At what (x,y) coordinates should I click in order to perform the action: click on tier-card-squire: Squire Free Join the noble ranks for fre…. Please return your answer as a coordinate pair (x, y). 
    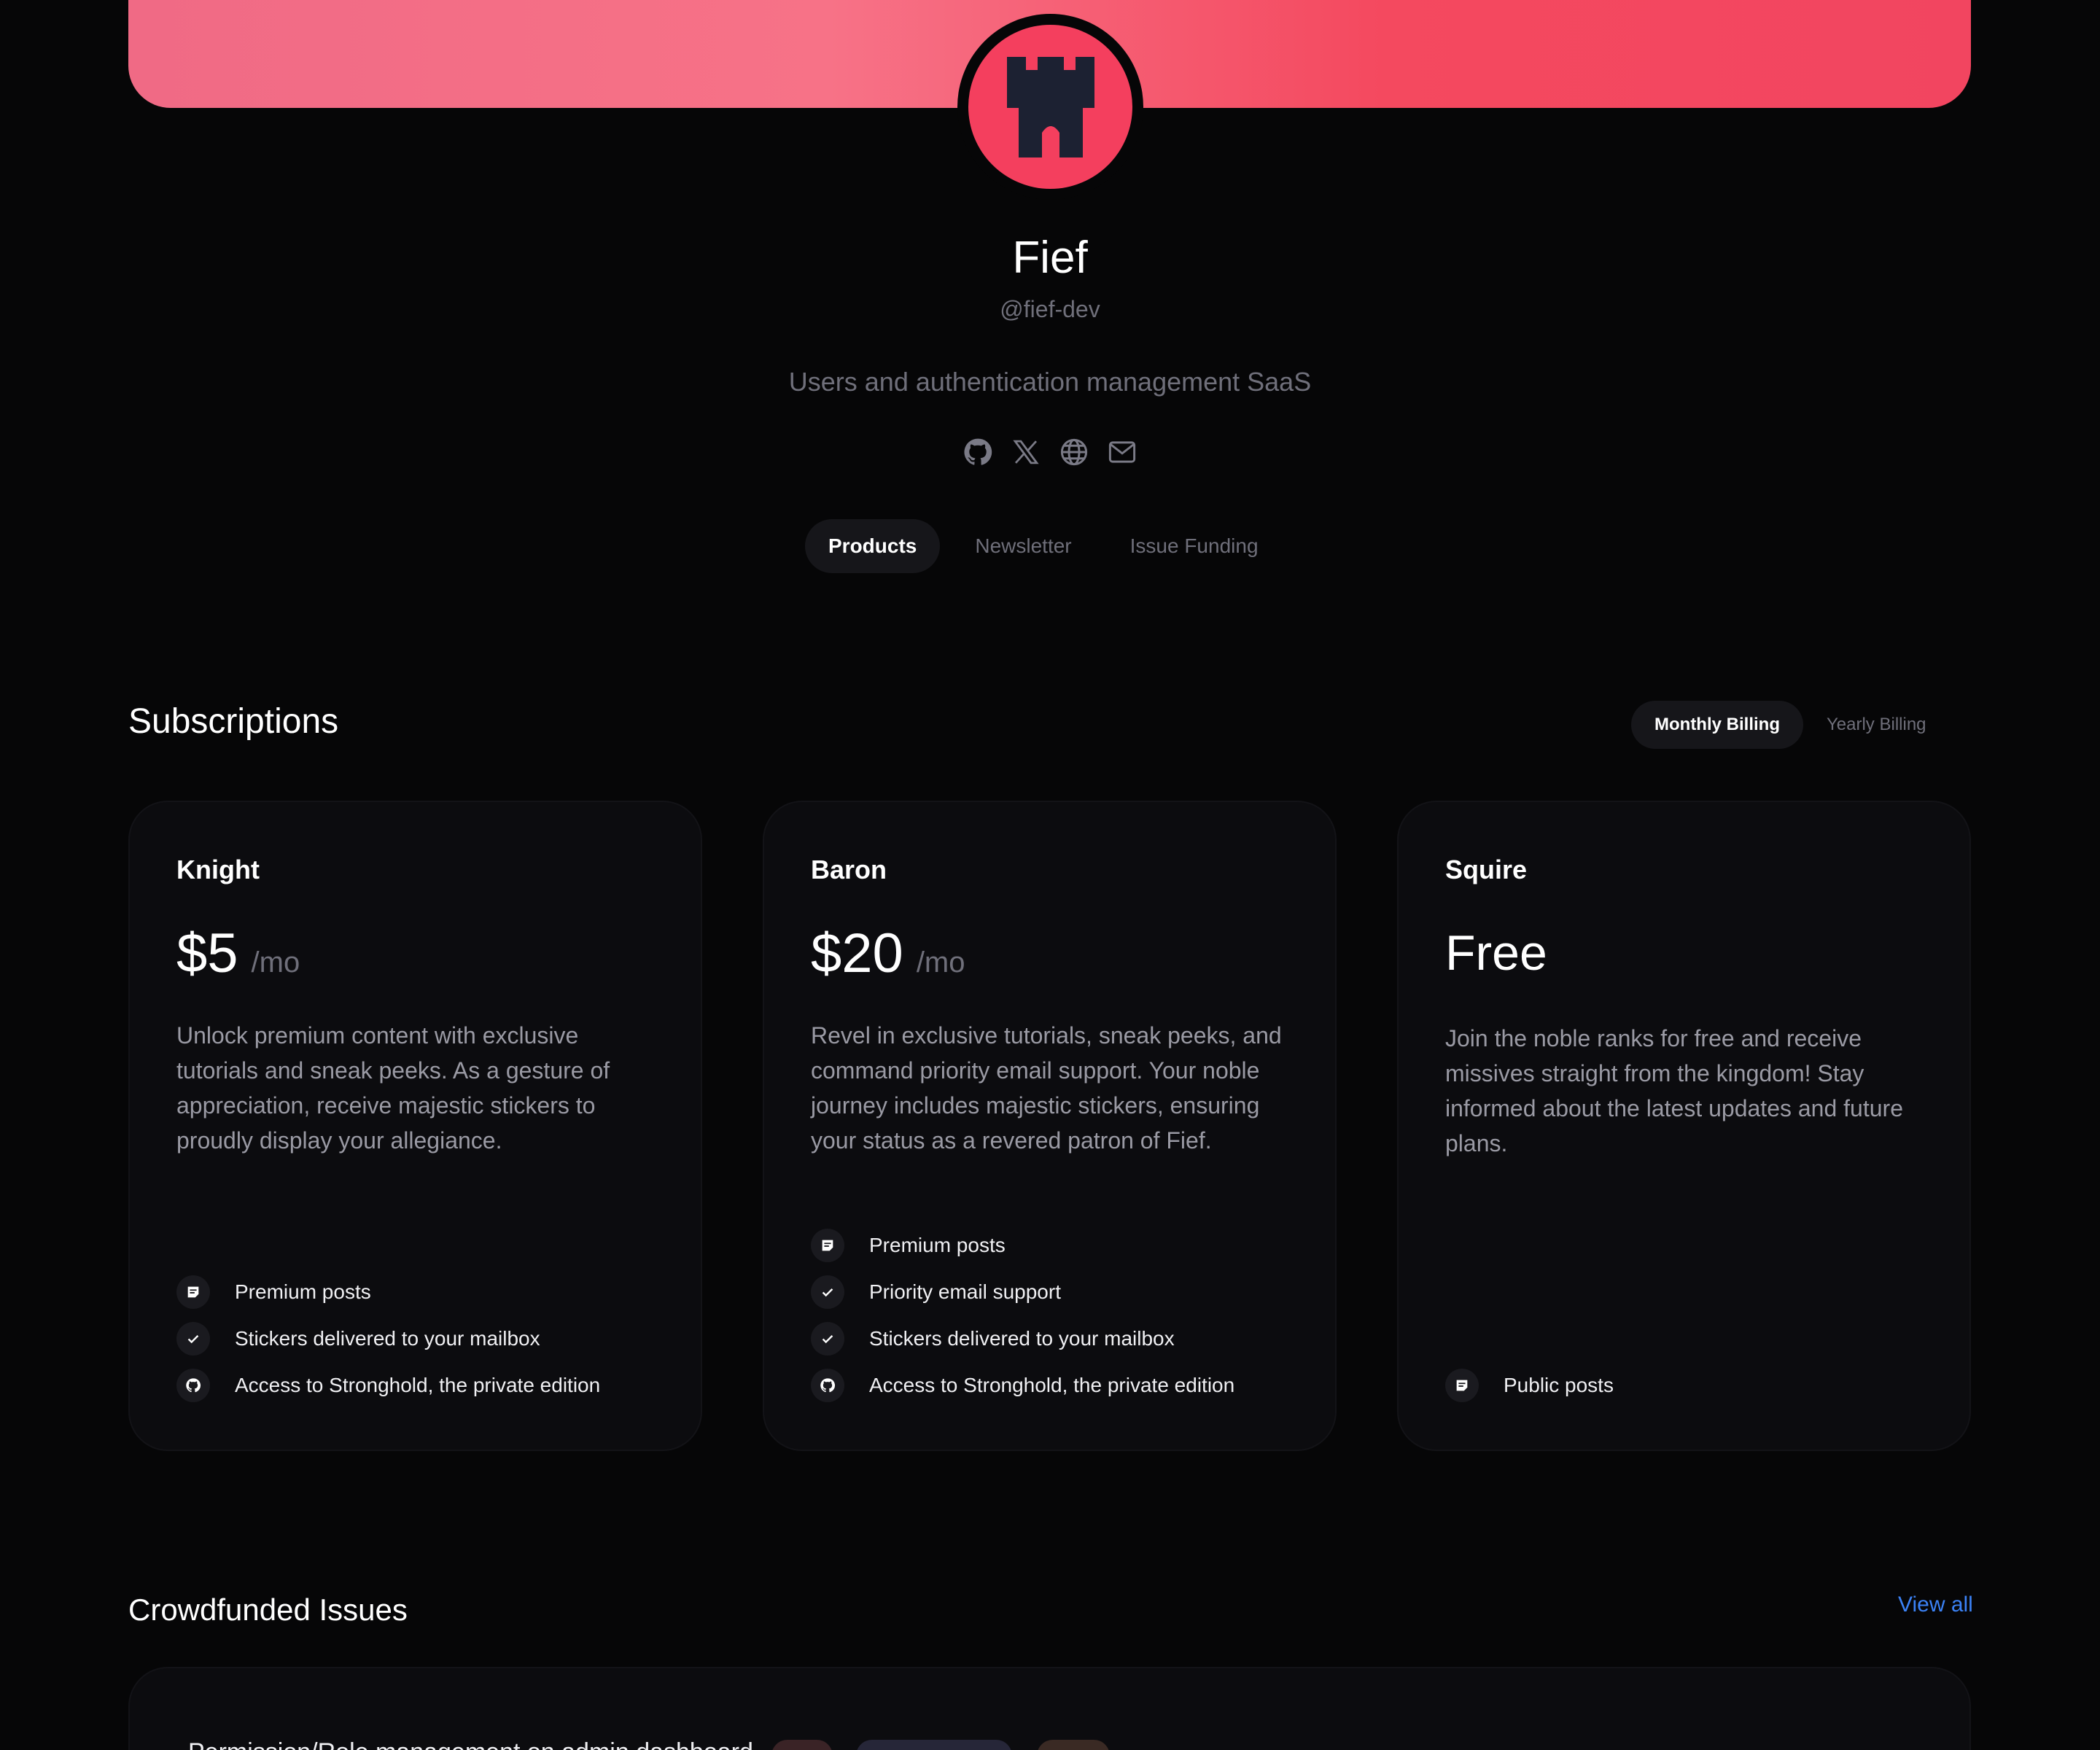
    Looking at the image, I should click on (1684, 1126).